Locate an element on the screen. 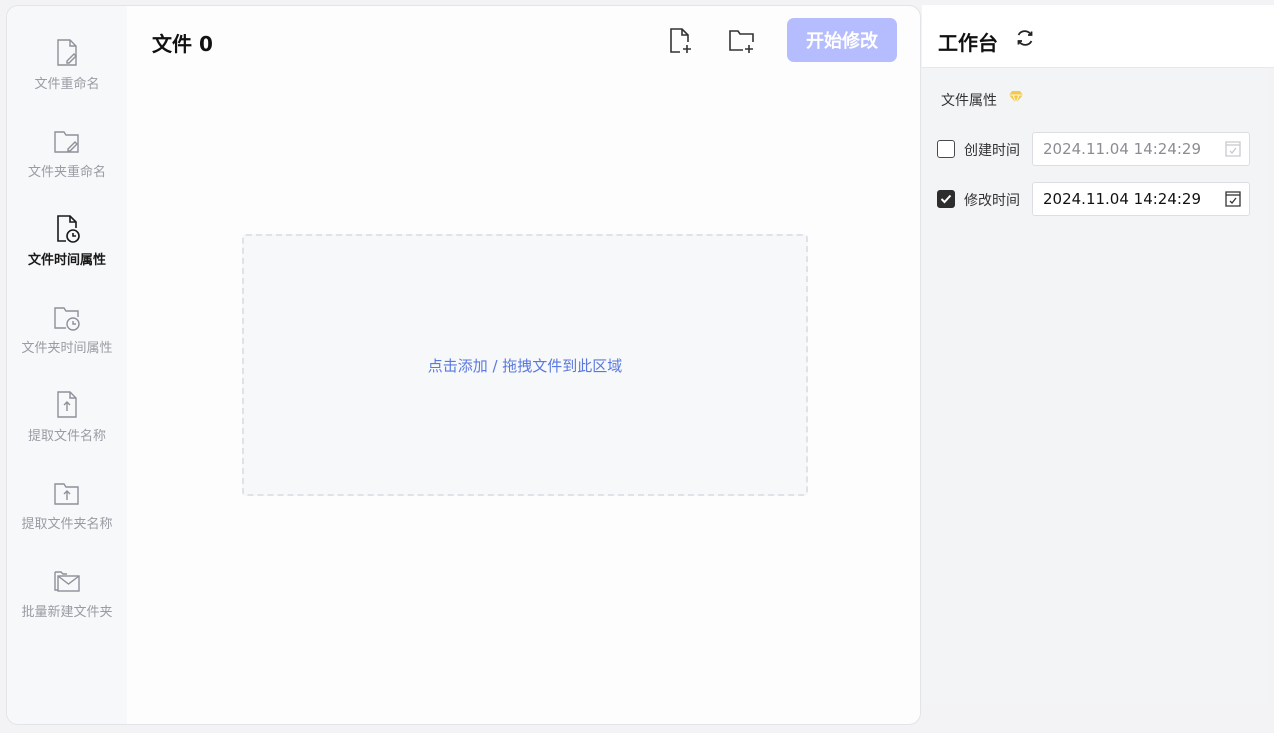 This screenshot has width=1274, height=733. create-time-checkbox is located at coordinates (946, 149).